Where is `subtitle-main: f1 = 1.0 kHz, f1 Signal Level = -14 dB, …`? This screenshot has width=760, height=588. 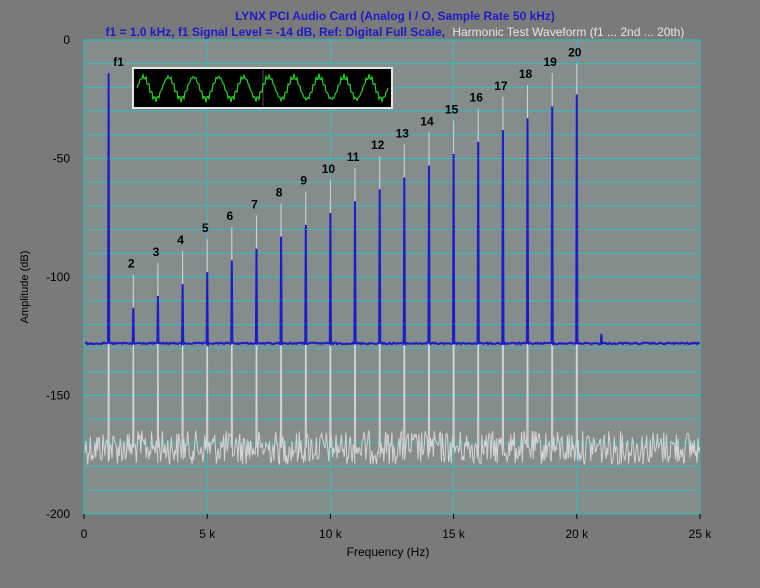 subtitle-main: f1 = 1.0 kHz, f1 Signal Level = -14 dB, … is located at coordinates (275, 32).